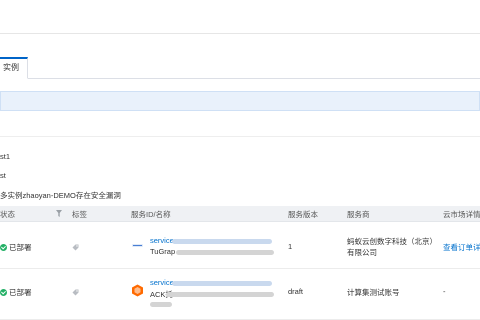 This screenshot has height=320, width=480. Describe the element at coordinates (59, 213) in the screenshot. I see `filter-icon` at that location.